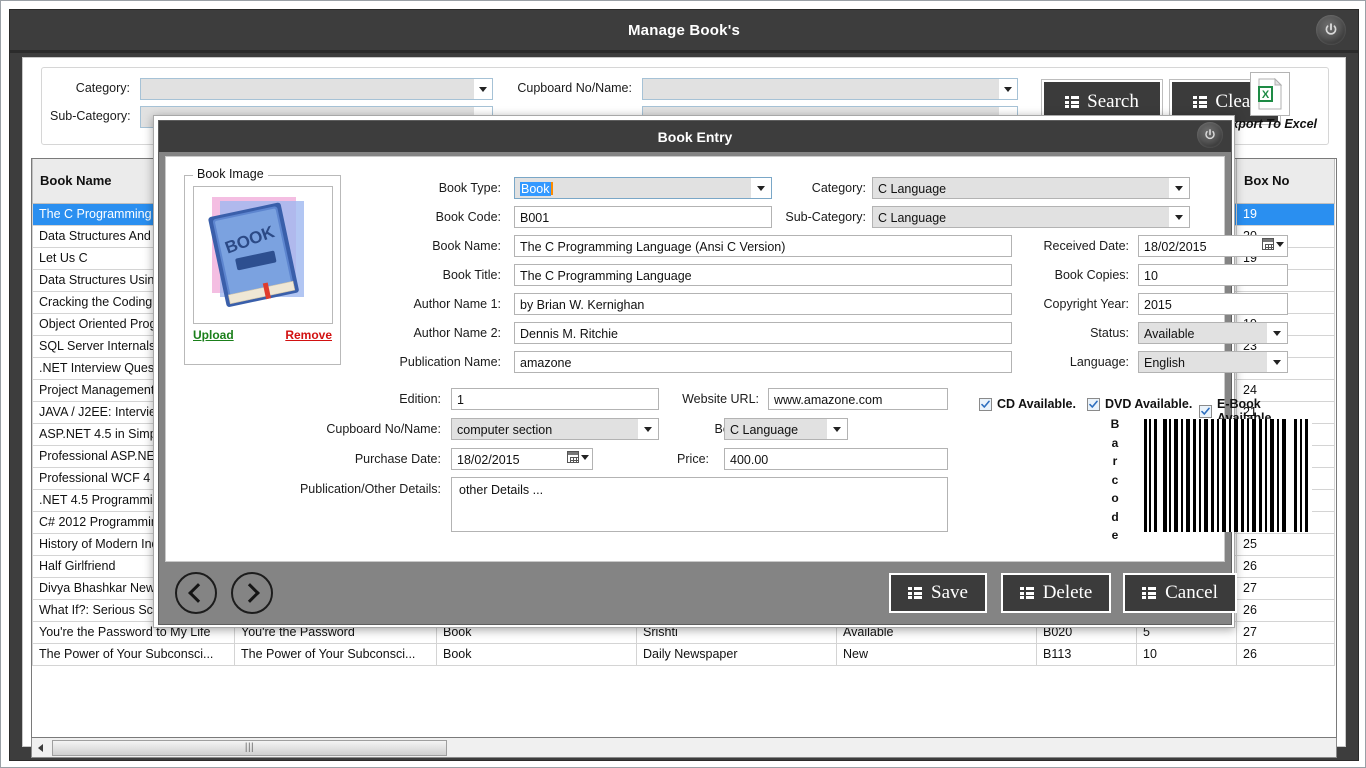  I want to click on horizontal-scrollbar: |||, so click(684, 748).